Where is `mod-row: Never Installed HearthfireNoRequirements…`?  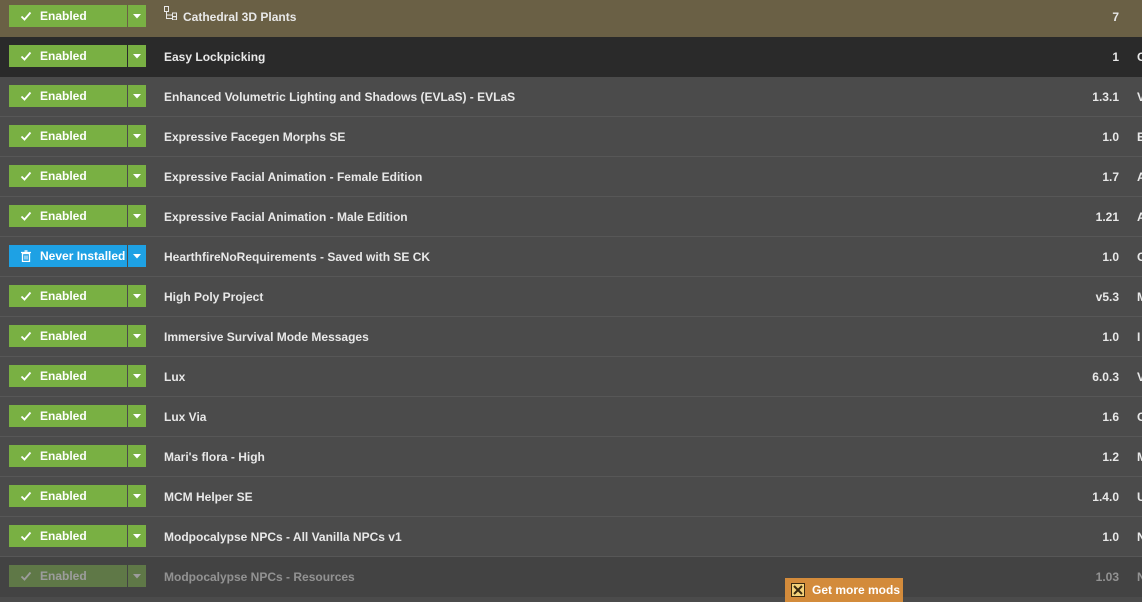
mod-row: Never Installed HearthfireNoRequirements… is located at coordinates (571, 257).